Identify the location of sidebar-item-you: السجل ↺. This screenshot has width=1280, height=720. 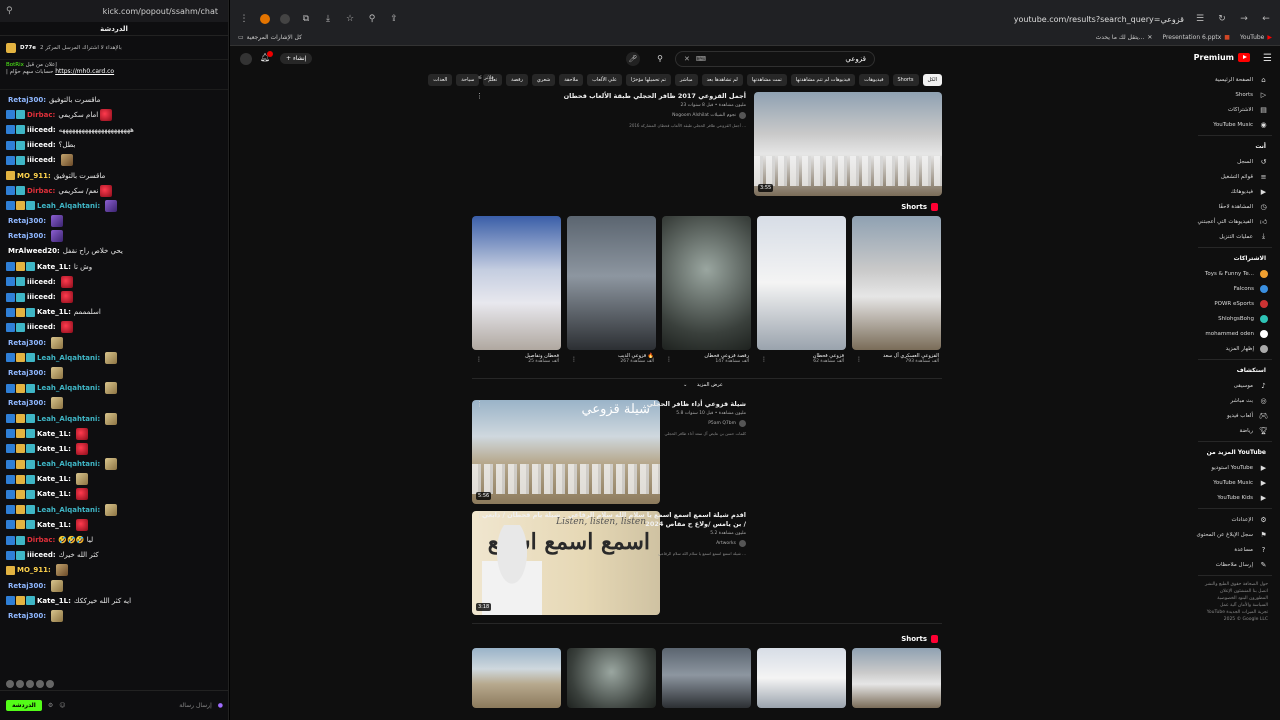
(1235, 161).